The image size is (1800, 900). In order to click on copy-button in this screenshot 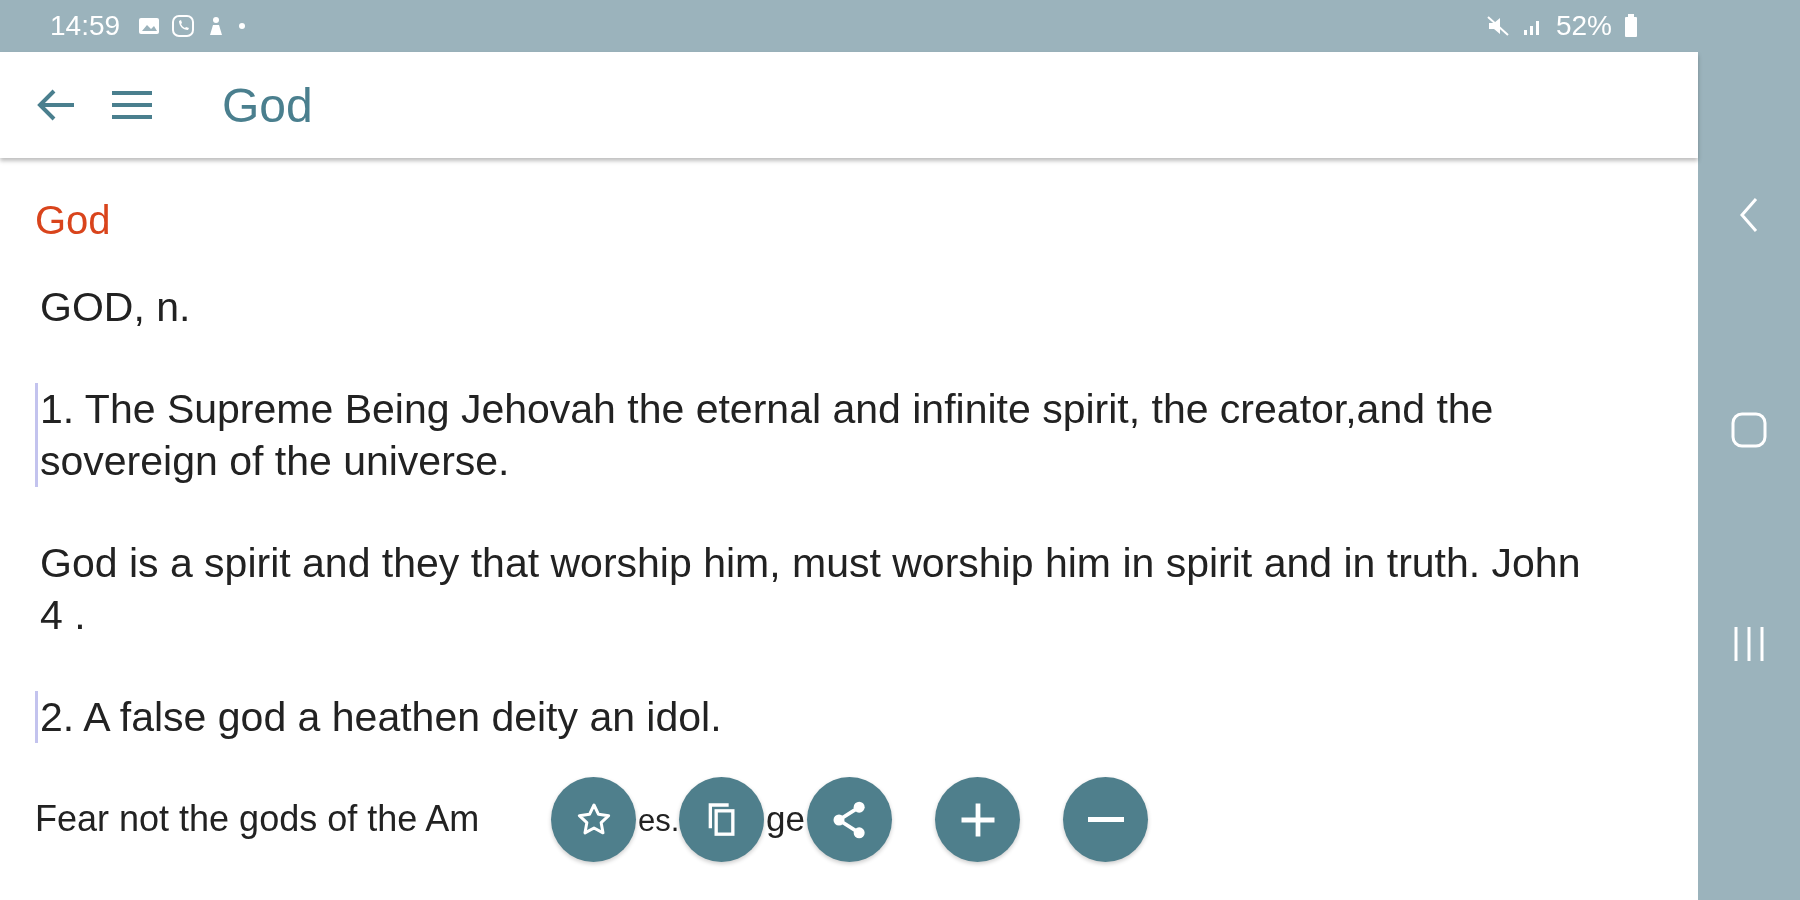, I will do `click(721, 819)`.